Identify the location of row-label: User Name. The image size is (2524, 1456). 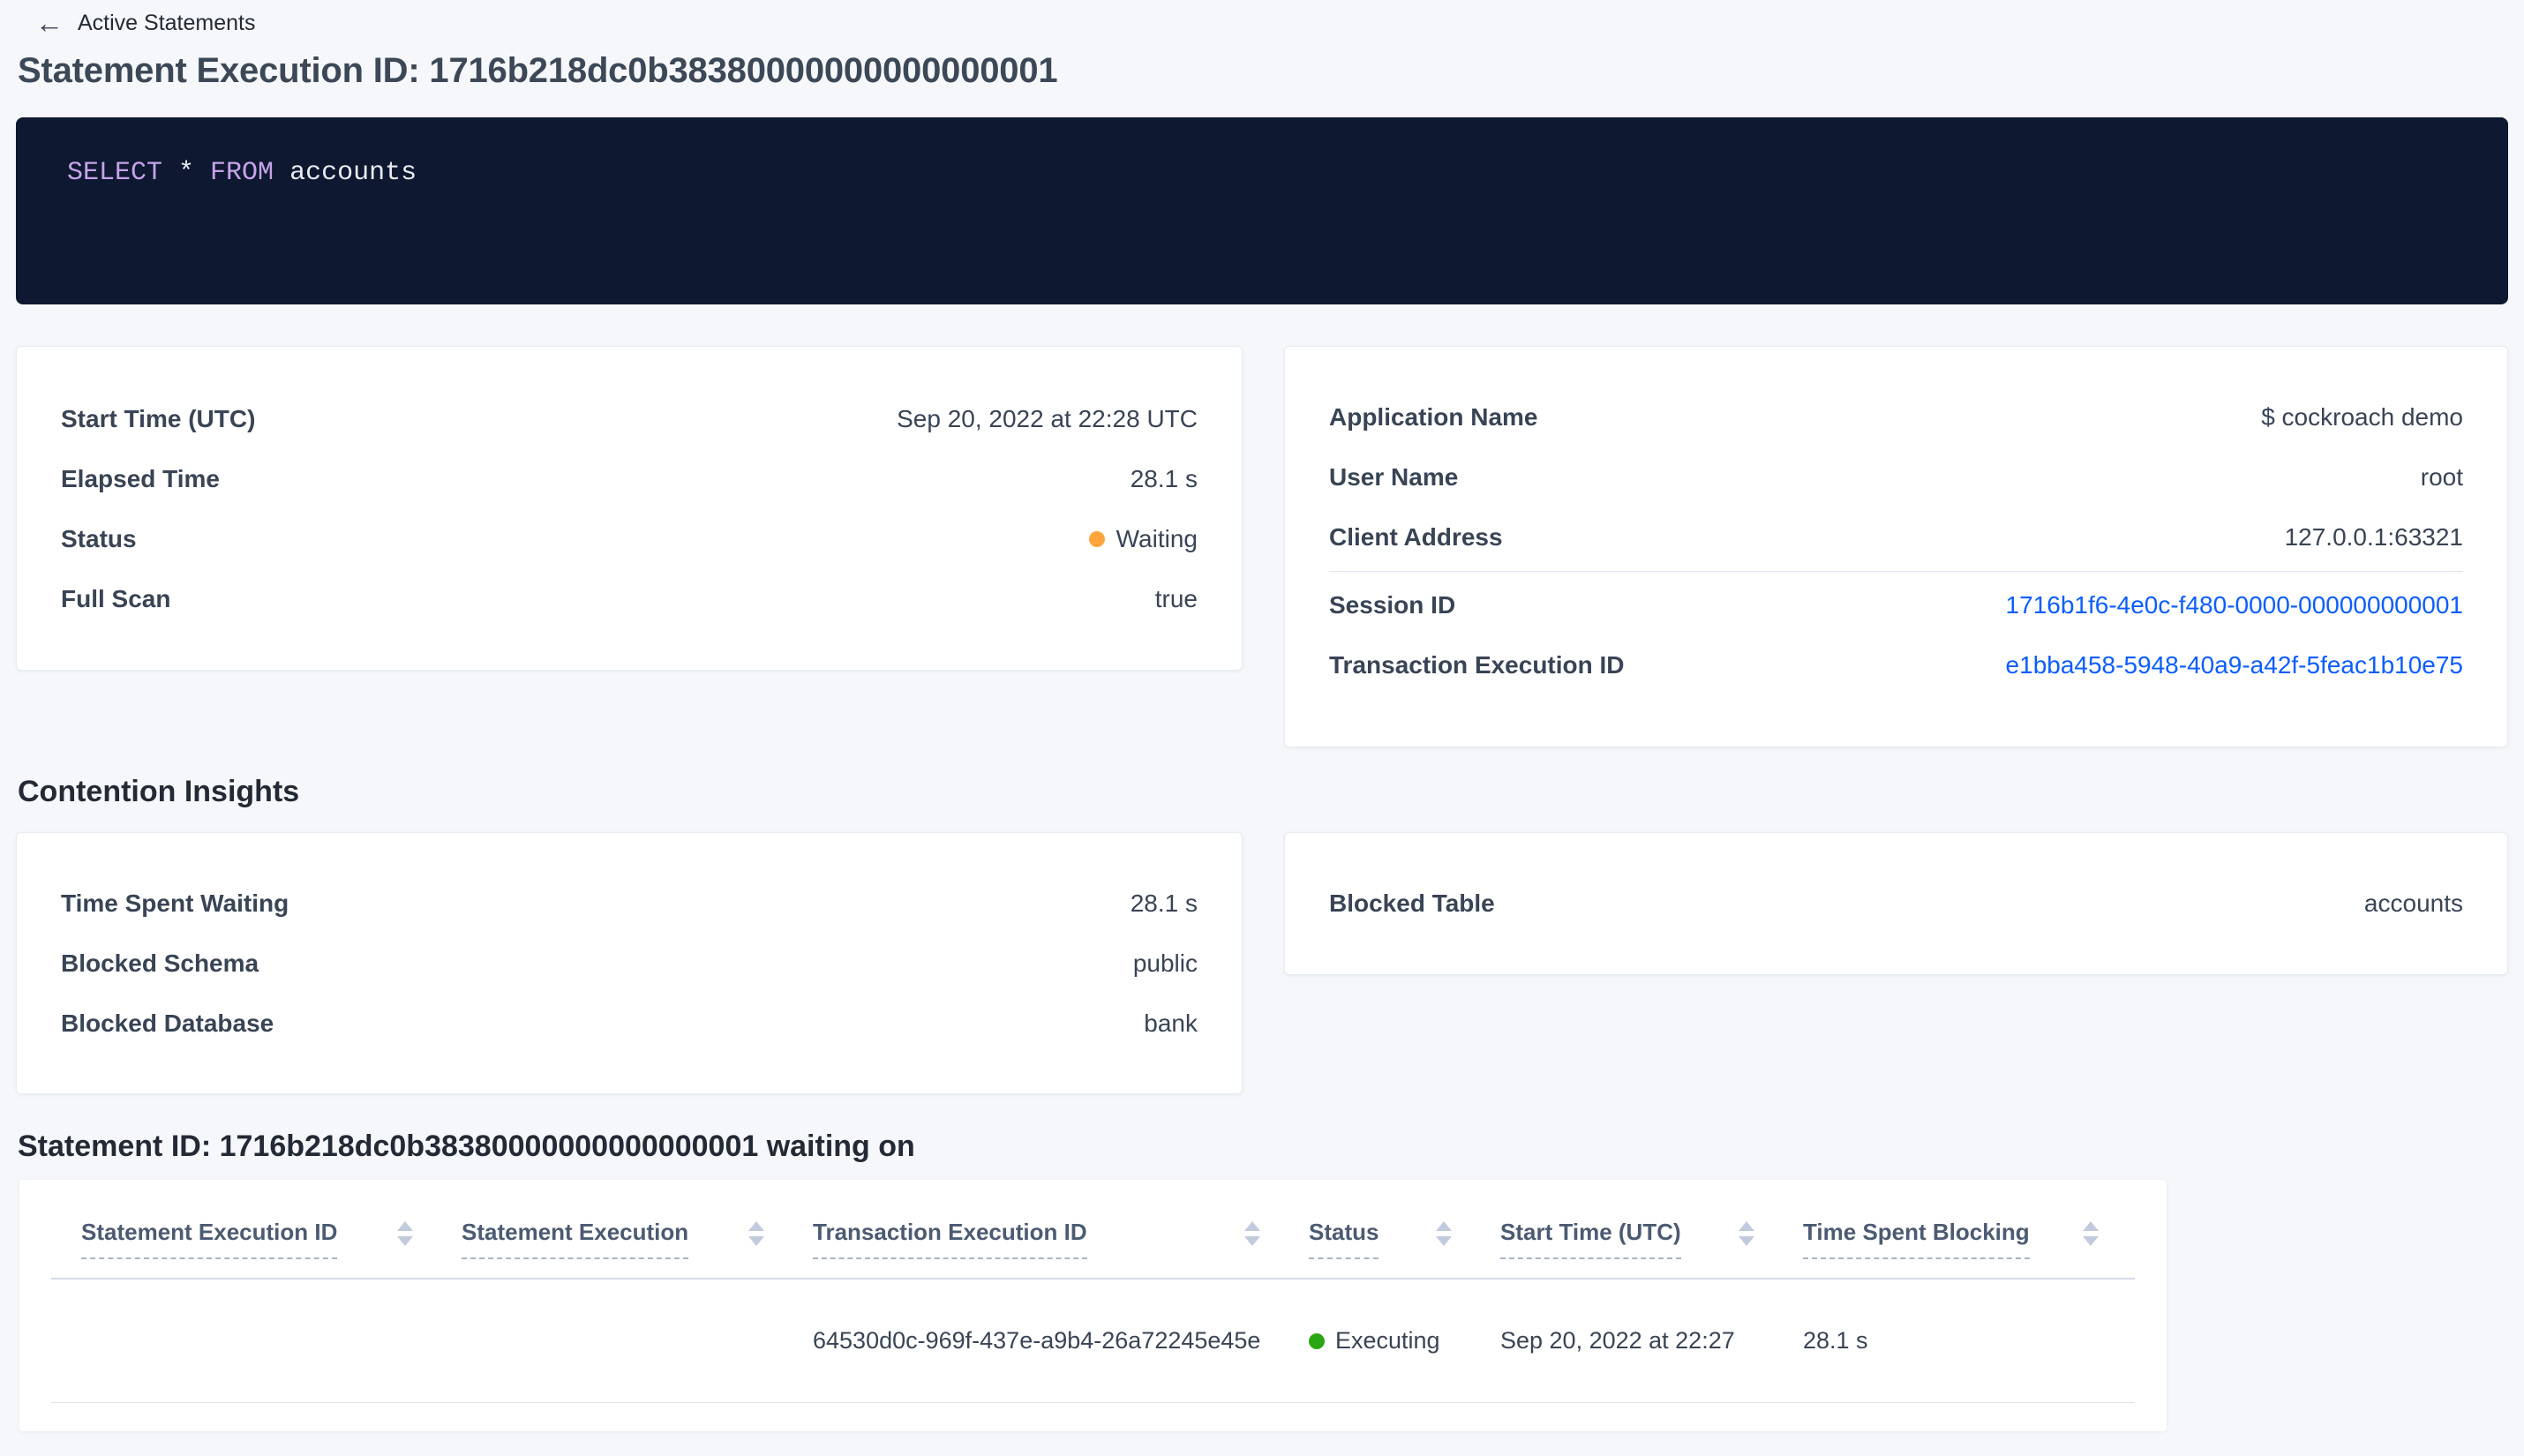
(1394, 477).